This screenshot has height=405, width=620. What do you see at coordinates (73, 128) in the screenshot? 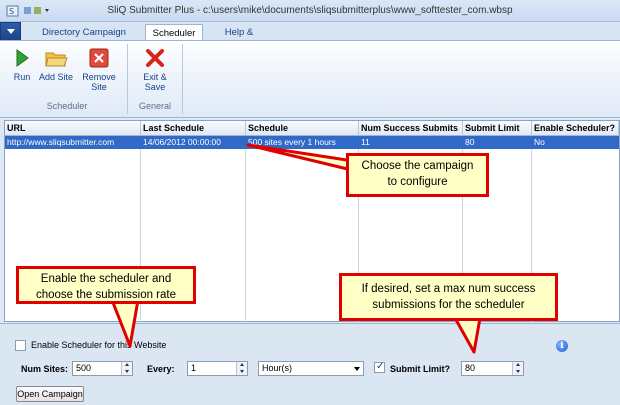
I see `column-header-url: URL` at bounding box center [73, 128].